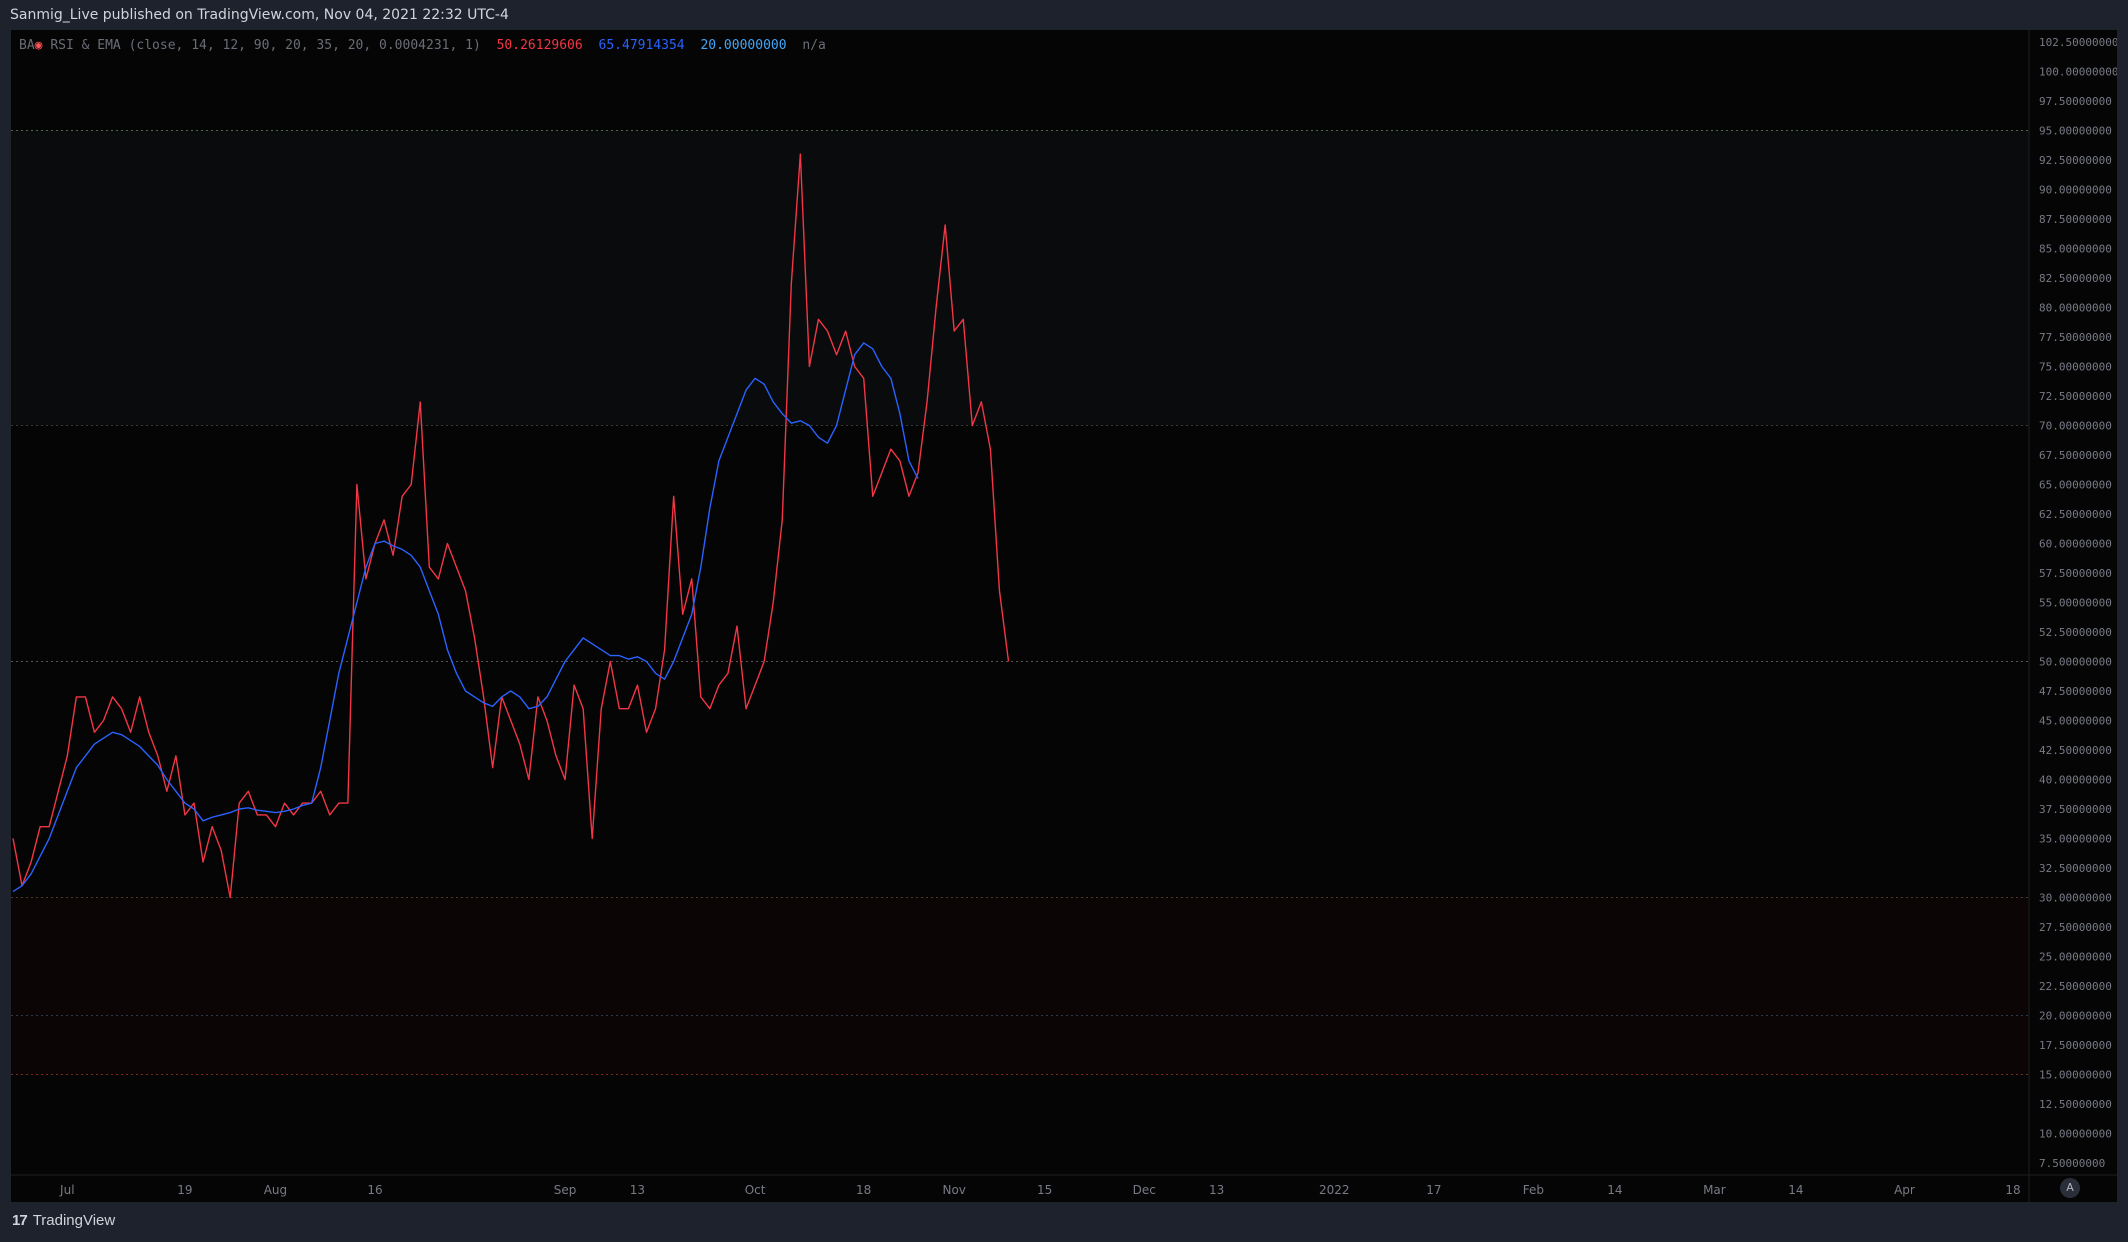 The image size is (2128, 1242). What do you see at coordinates (2075, 190) in the screenshot?
I see `y-tick-label: 90.00000000` at bounding box center [2075, 190].